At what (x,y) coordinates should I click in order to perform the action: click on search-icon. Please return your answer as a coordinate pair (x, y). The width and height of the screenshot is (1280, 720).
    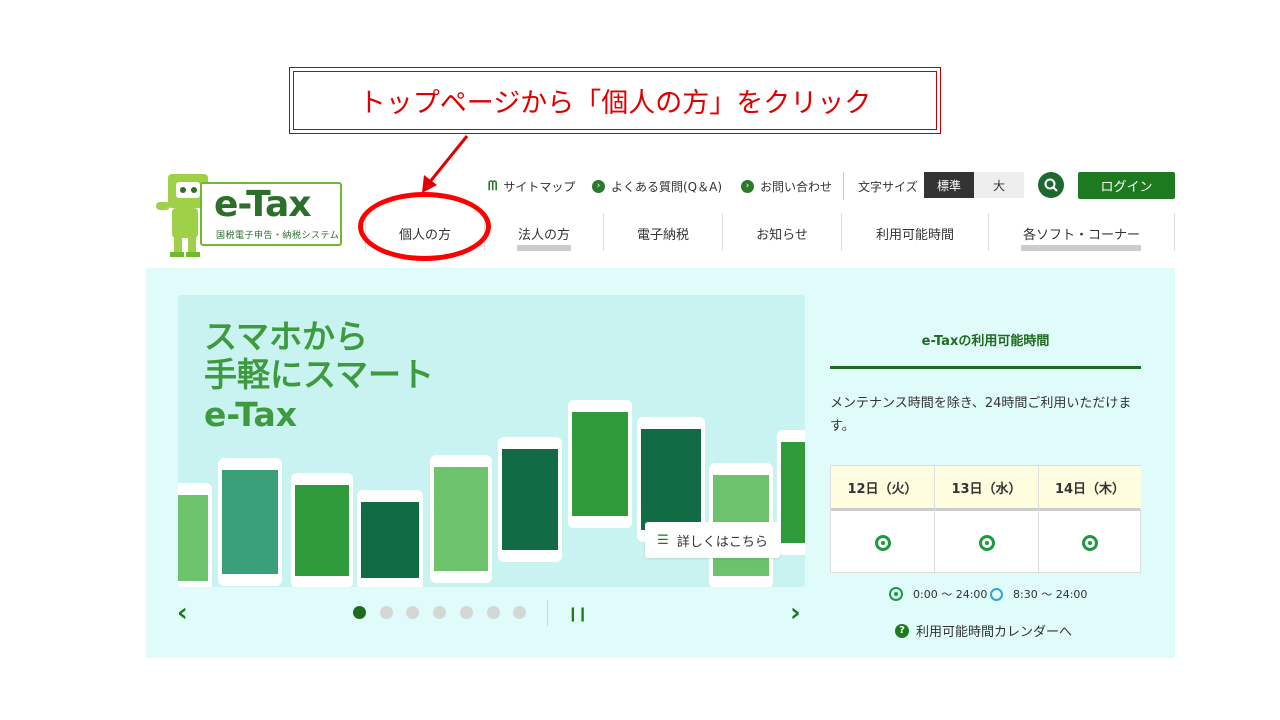
    Looking at the image, I should click on (1051, 185).